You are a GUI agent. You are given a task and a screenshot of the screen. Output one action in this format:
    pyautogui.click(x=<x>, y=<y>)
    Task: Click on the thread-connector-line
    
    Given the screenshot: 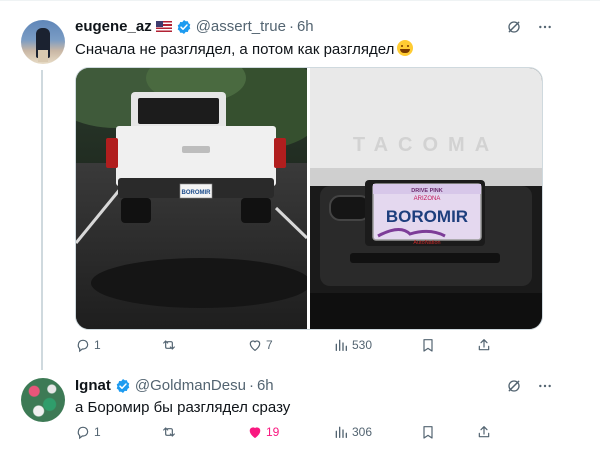 What is the action you would take?
    pyautogui.click(x=42, y=220)
    